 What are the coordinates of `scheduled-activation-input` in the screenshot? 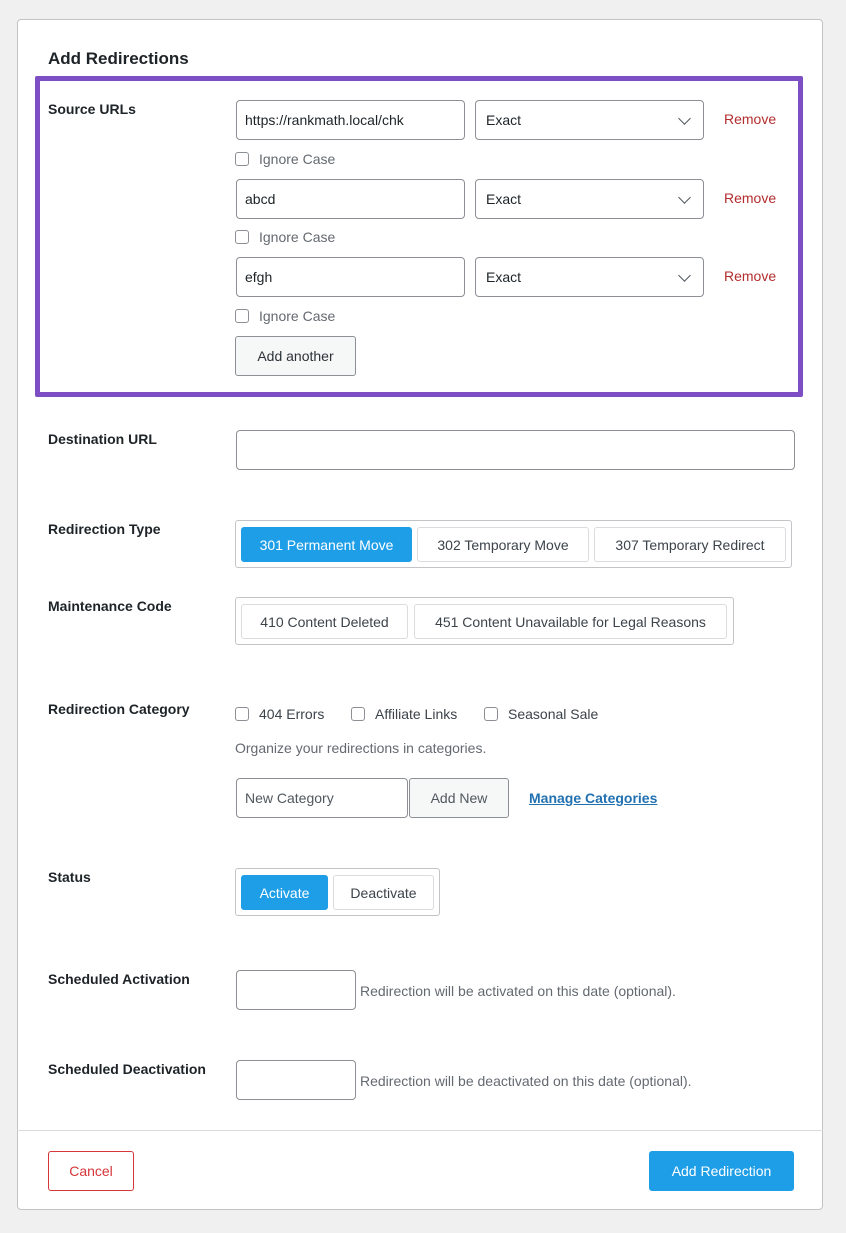 It's located at (296, 990).